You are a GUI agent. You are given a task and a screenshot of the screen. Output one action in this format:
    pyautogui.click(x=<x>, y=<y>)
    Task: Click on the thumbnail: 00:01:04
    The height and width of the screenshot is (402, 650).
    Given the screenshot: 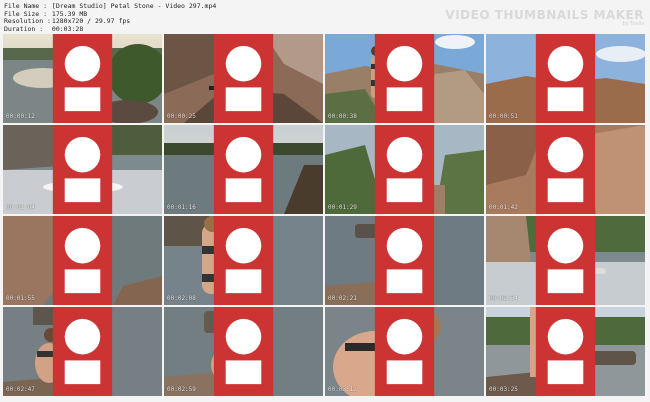 What is the action you would take?
    pyautogui.click(x=82, y=169)
    